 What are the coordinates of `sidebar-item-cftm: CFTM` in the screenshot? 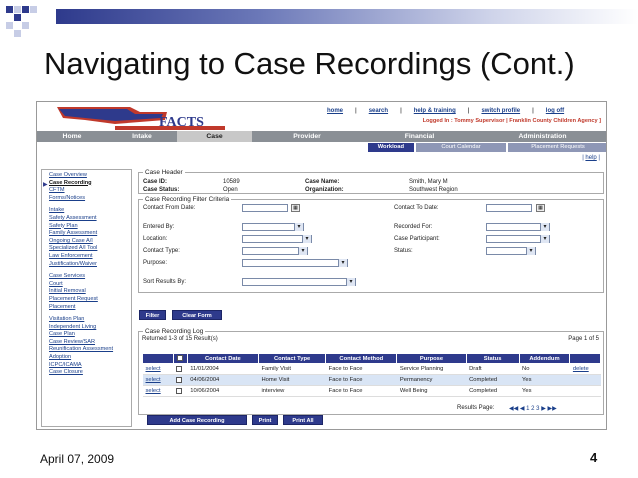 It's located at (89, 191).